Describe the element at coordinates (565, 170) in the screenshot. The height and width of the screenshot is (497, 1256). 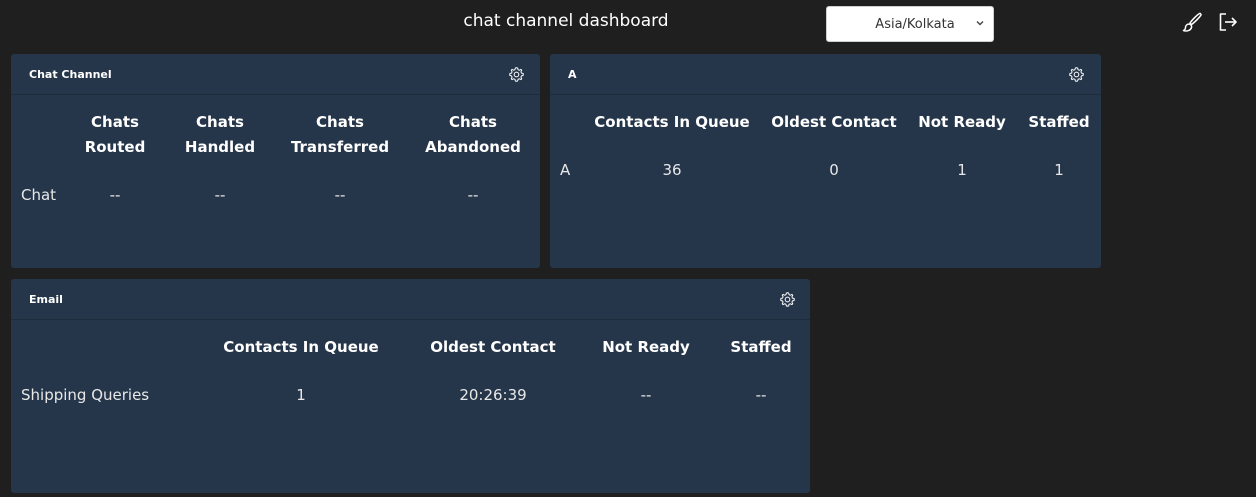
I see `row-label: A` at that location.